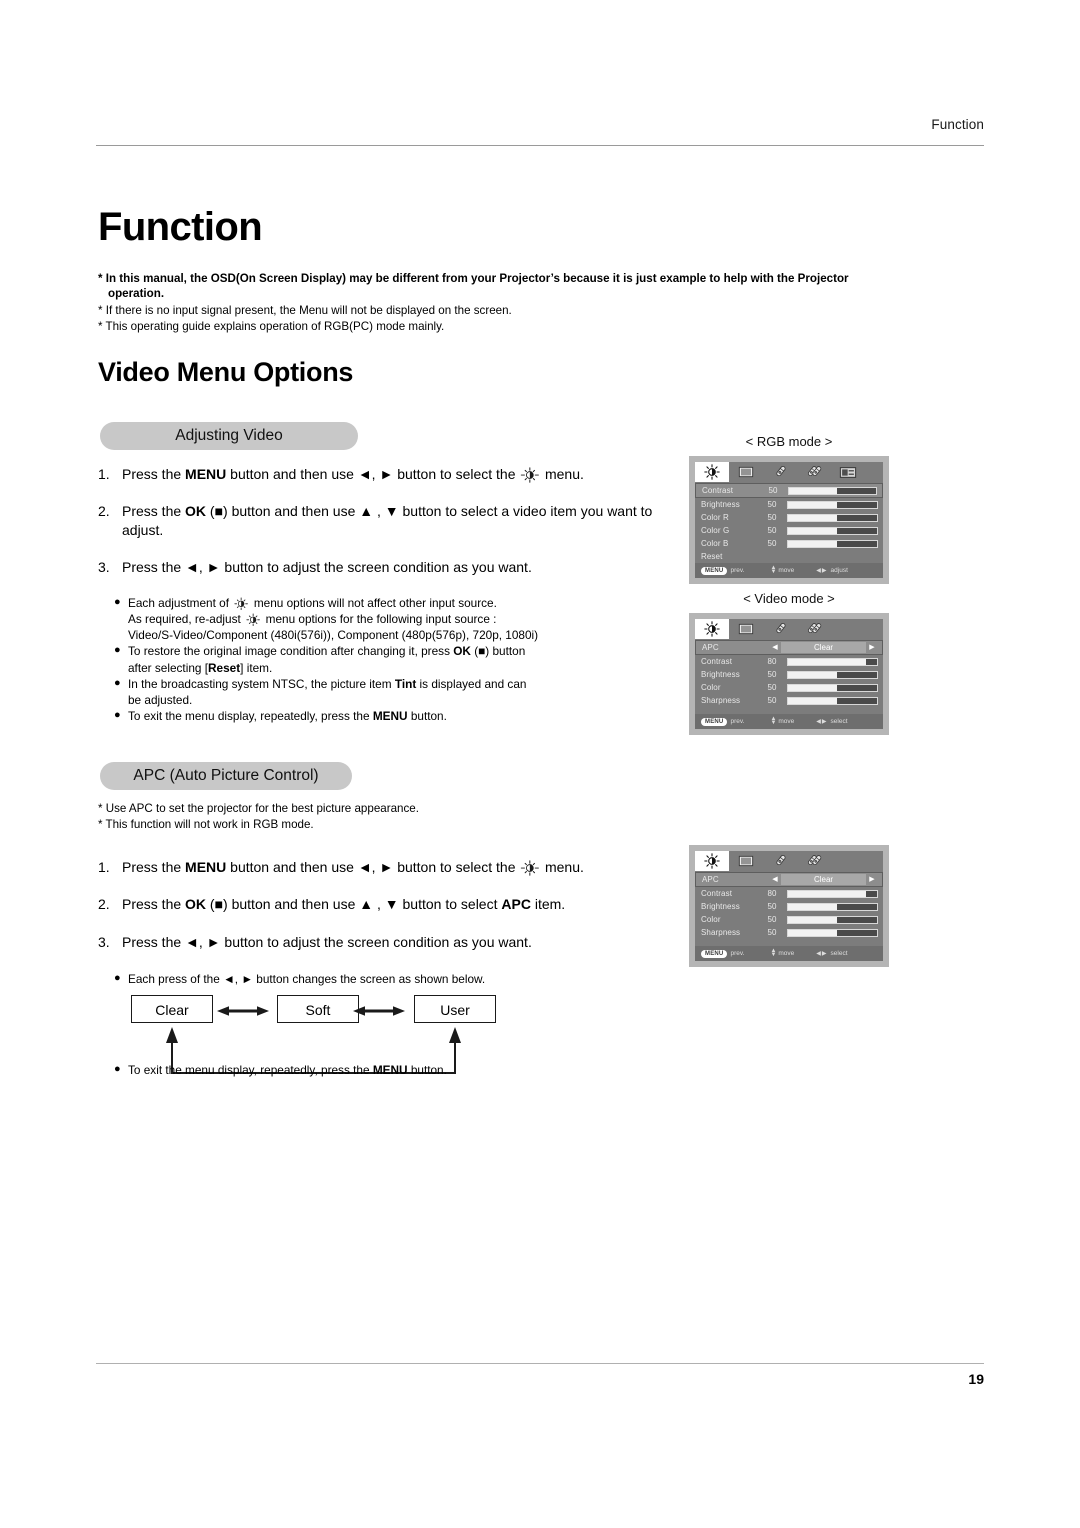  What do you see at coordinates (548, 904) in the screenshot?
I see `step-text-post: item.` at bounding box center [548, 904].